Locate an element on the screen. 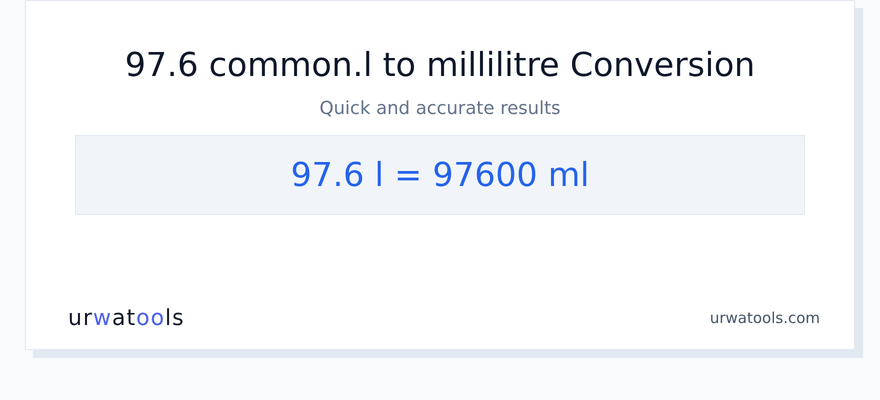 This screenshot has height=400, width=880. page-title: 97.6 common.l to millilitre Conversion is located at coordinates (440, 65).